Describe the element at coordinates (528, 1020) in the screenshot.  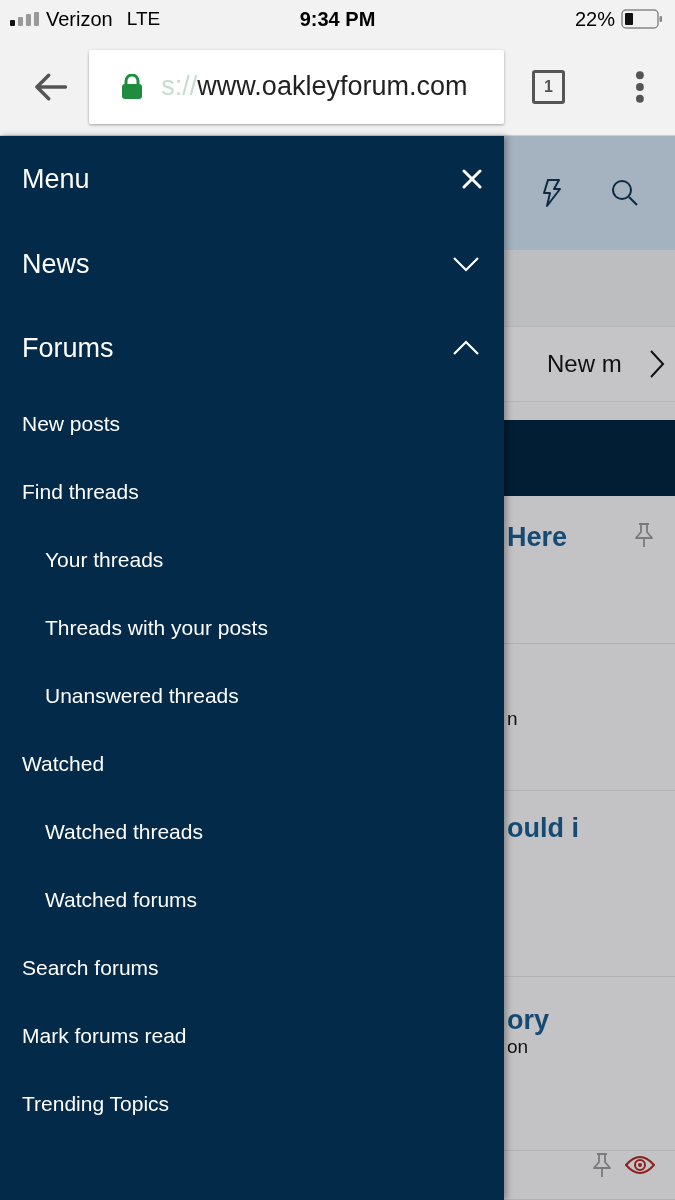
I see `thread-title: ory` at that location.